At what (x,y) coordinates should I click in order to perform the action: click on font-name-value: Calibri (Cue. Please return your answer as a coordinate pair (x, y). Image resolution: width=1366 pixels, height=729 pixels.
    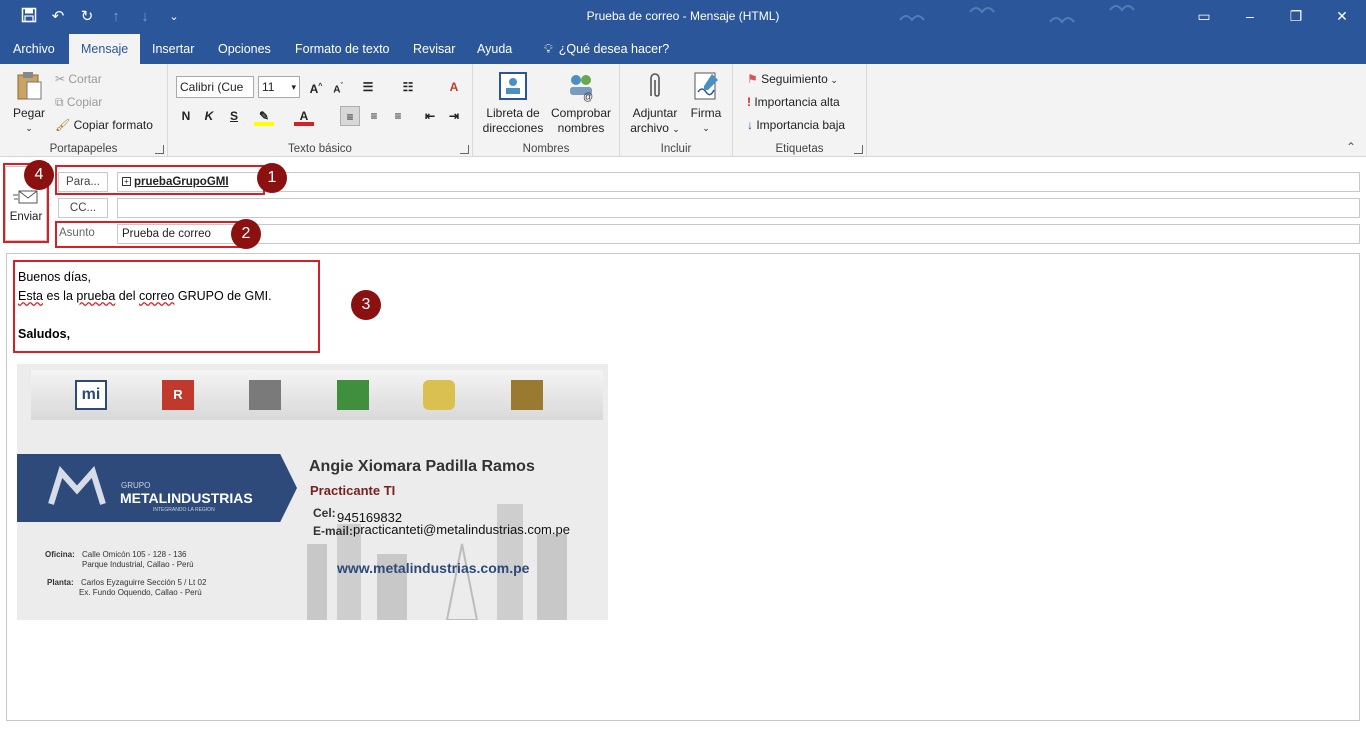
    Looking at the image, I should click on (212, 87).